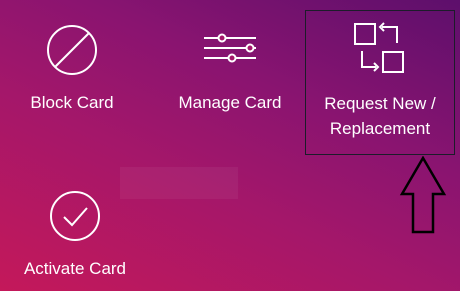 This screenshot has width=460, height=291. What do you see at coordinates (230, 102) in the screenshot?
I see `manage-card-label: Manage Card` at bounding box center [230, 102].